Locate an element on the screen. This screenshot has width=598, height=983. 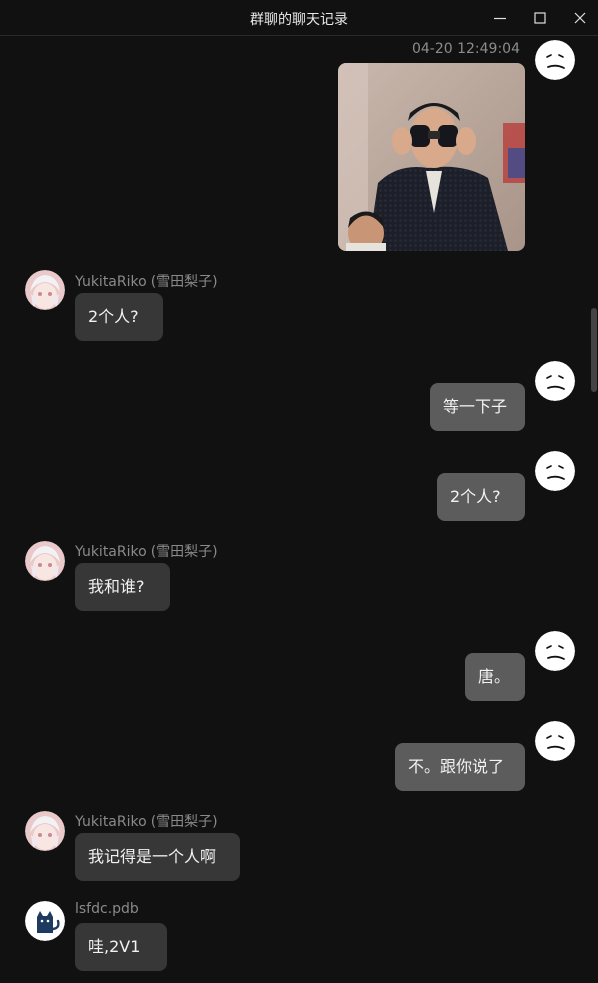
photo-man-with-binoculars-icon is located at coordinates (431, 157).